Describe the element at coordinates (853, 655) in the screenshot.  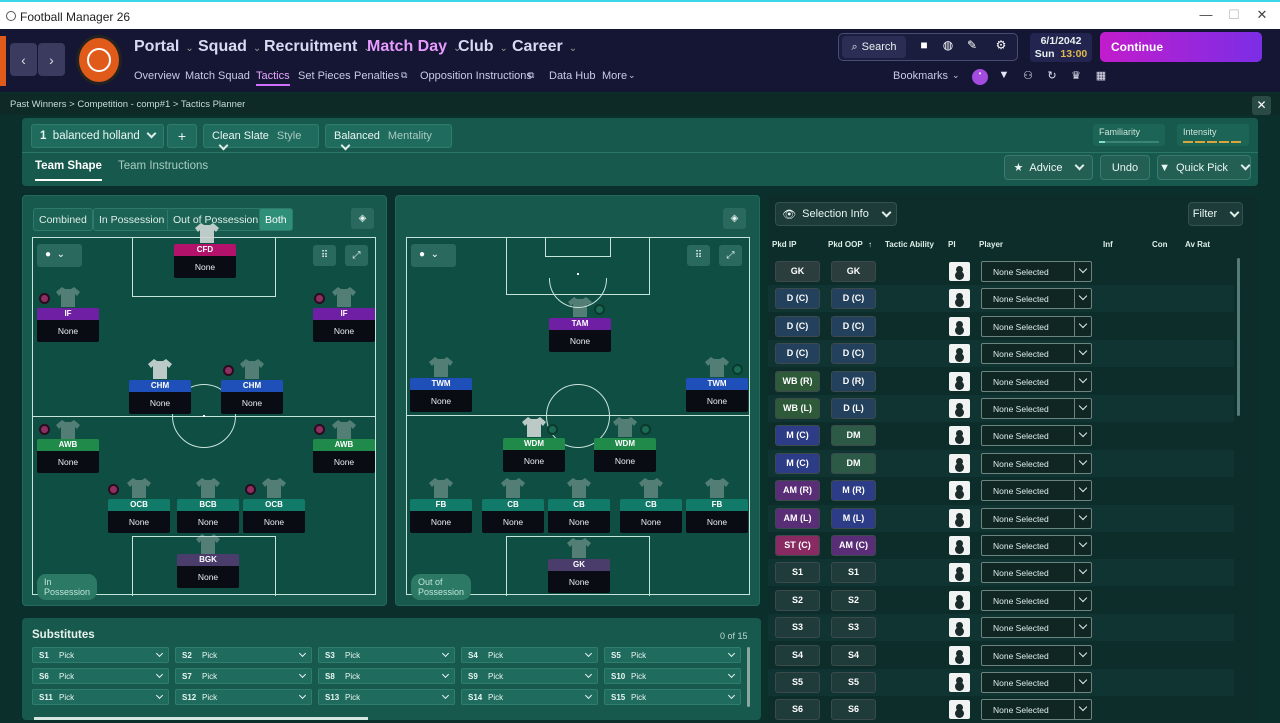
I see `pkd-oop-position: S4` at that location.